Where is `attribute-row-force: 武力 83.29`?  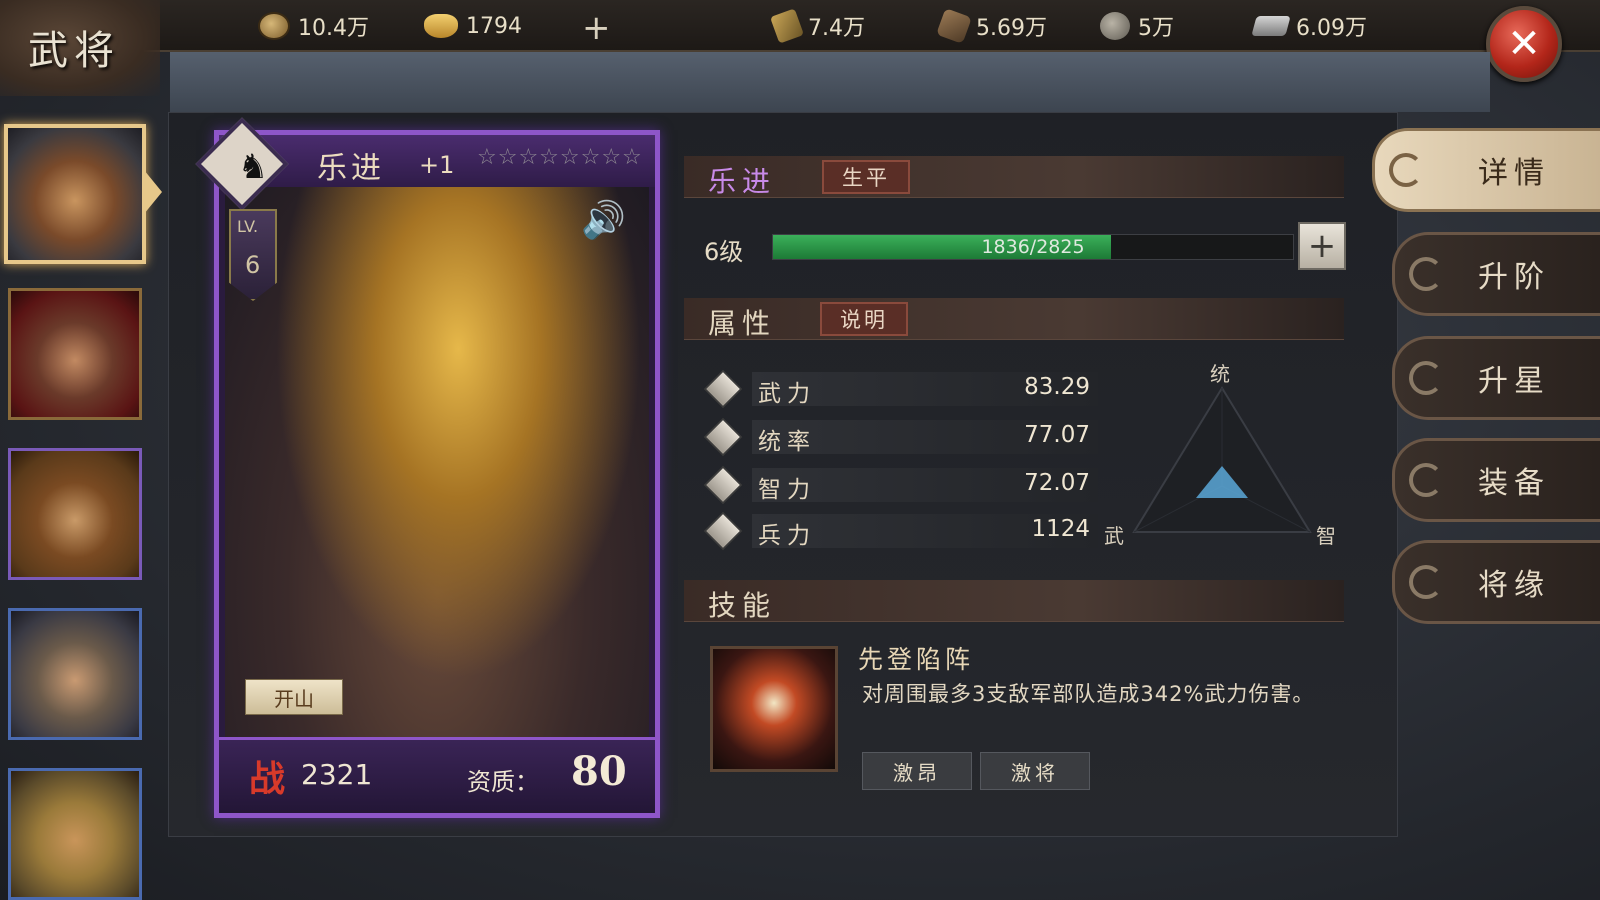 attribute-row-force: 武力 83.29 is located at coordinates (900, 389).